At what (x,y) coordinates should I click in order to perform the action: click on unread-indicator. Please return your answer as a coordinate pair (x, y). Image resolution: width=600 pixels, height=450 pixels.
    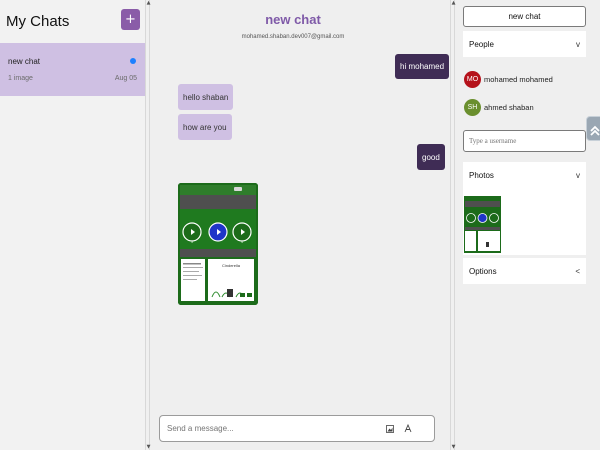
    Looking at the image, I should click on (133, 61).